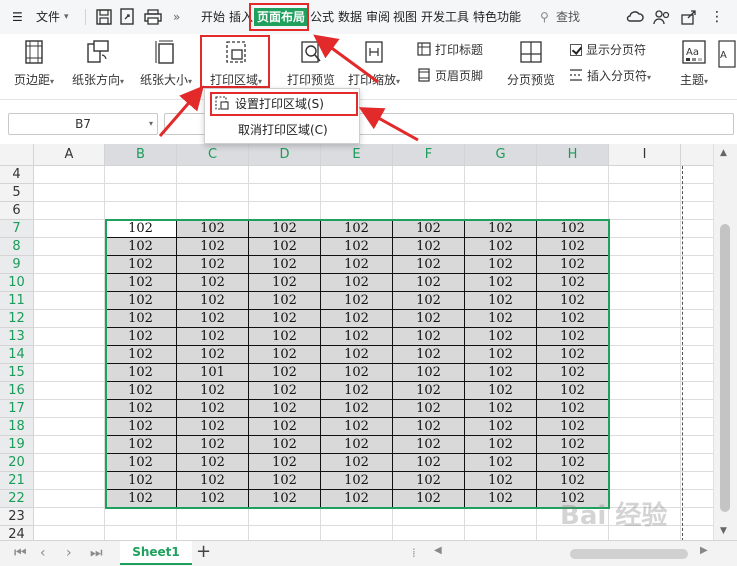 The width and height of the screenshot is (737, 566). I want to click on page-break-preview-button: 分页预览, so click(531, 63).